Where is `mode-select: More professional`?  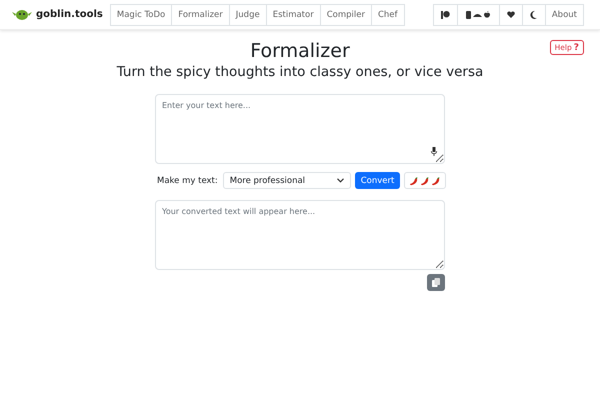
mode-select: More professional is located at coordinates (286, 180).